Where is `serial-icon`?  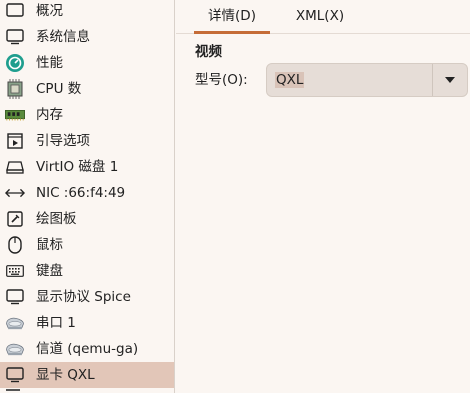 serial-icon is located at coordinates (15, 323).